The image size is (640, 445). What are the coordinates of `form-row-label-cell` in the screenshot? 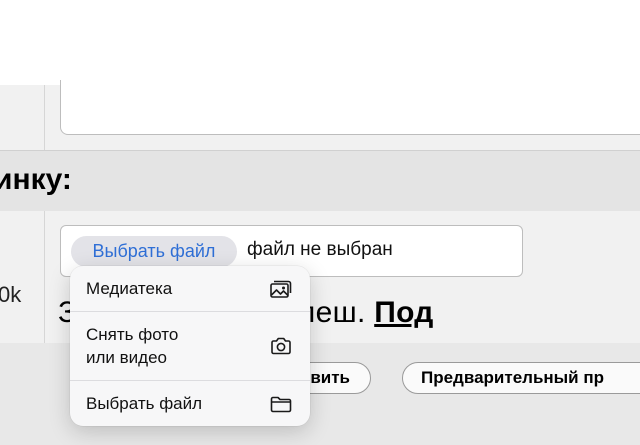 It's located at (22, 117).